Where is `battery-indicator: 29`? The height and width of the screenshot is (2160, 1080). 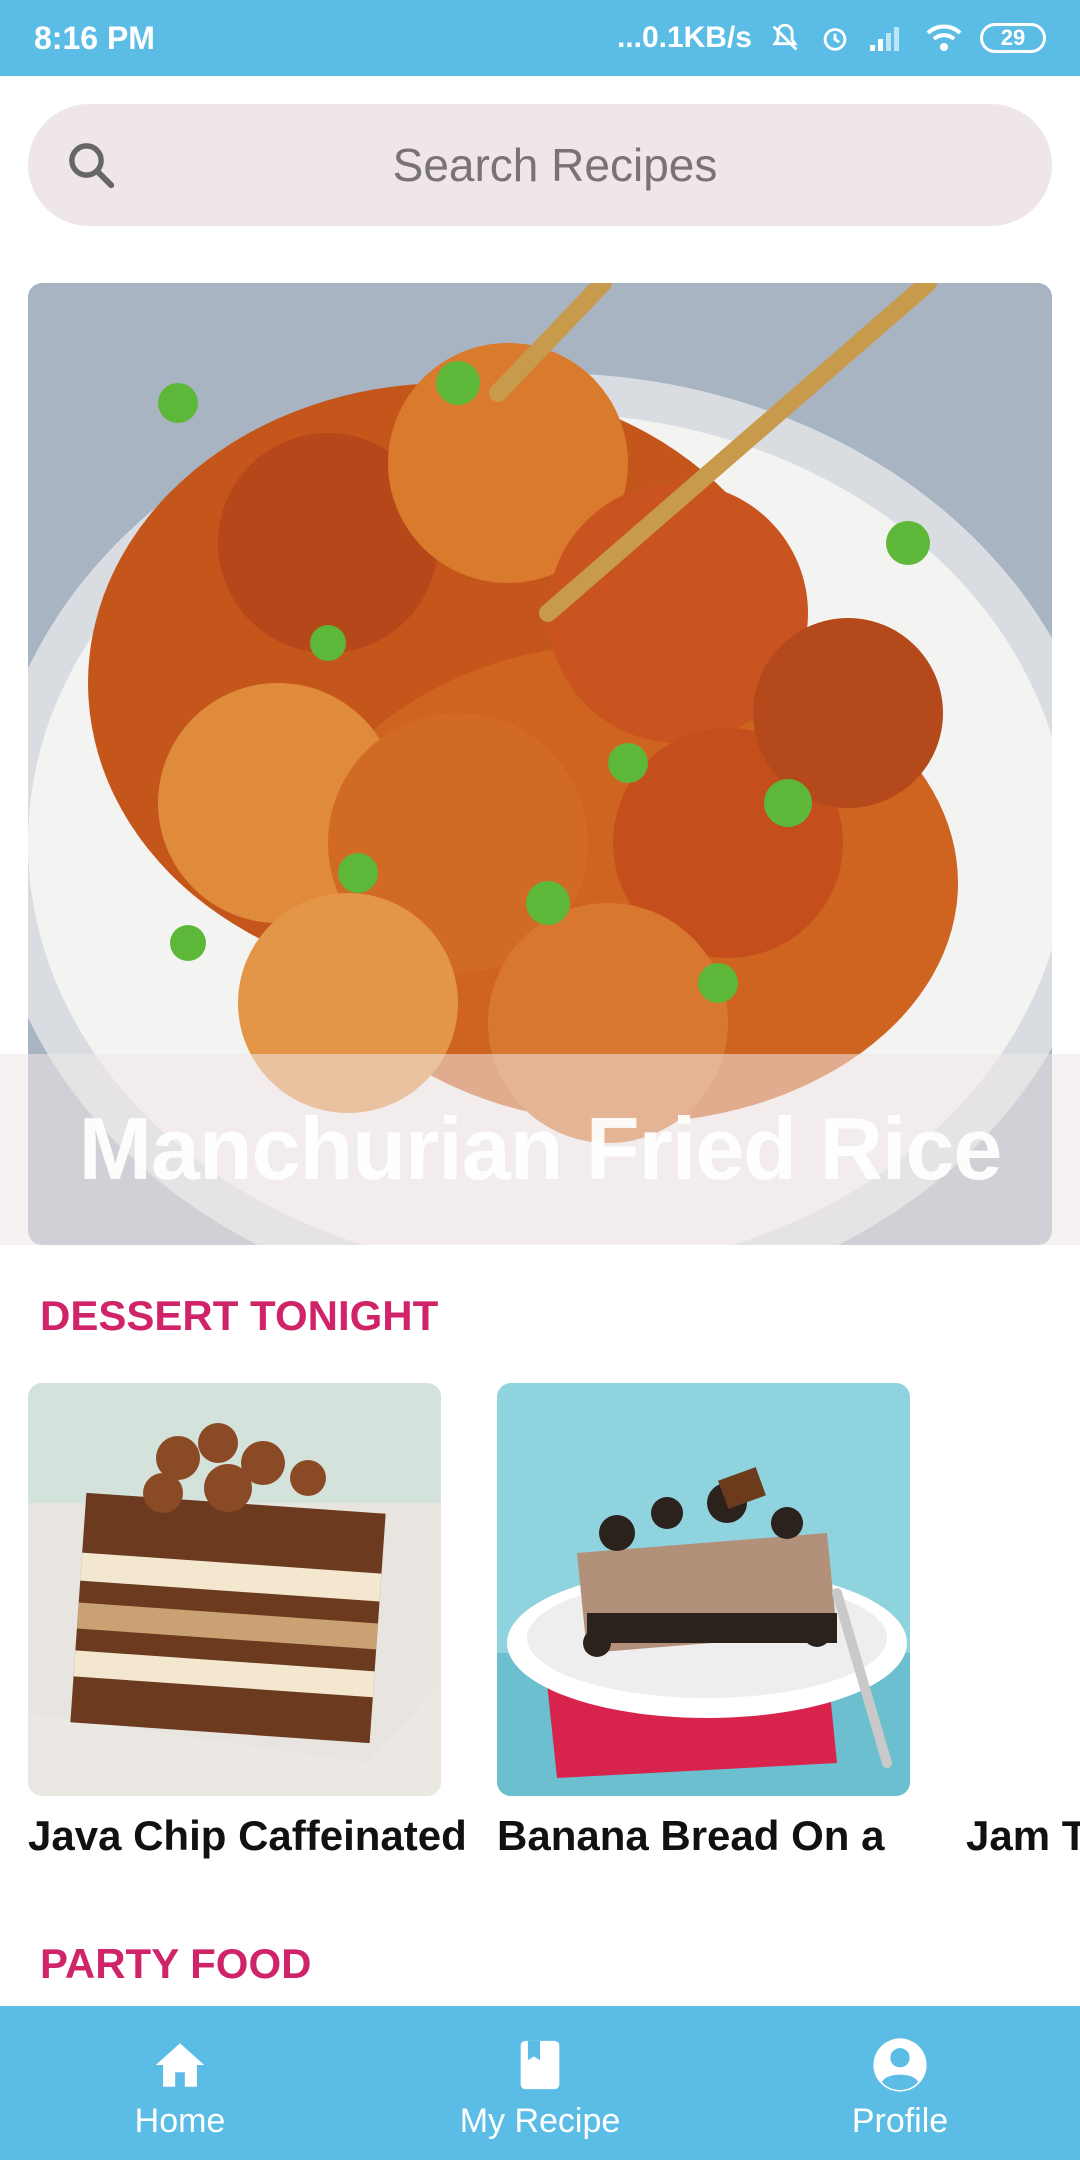
battery-indicator: 29 is located at coordinates (1013, 38).